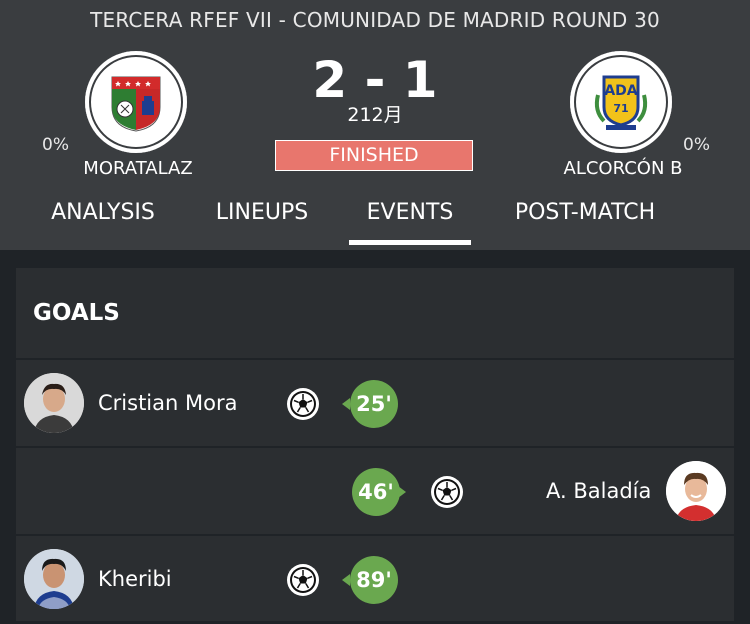 The height and width of the screenshot is (624, 750). I want to click on goal-scorer-name: A. Baladía, so click(598, 491).